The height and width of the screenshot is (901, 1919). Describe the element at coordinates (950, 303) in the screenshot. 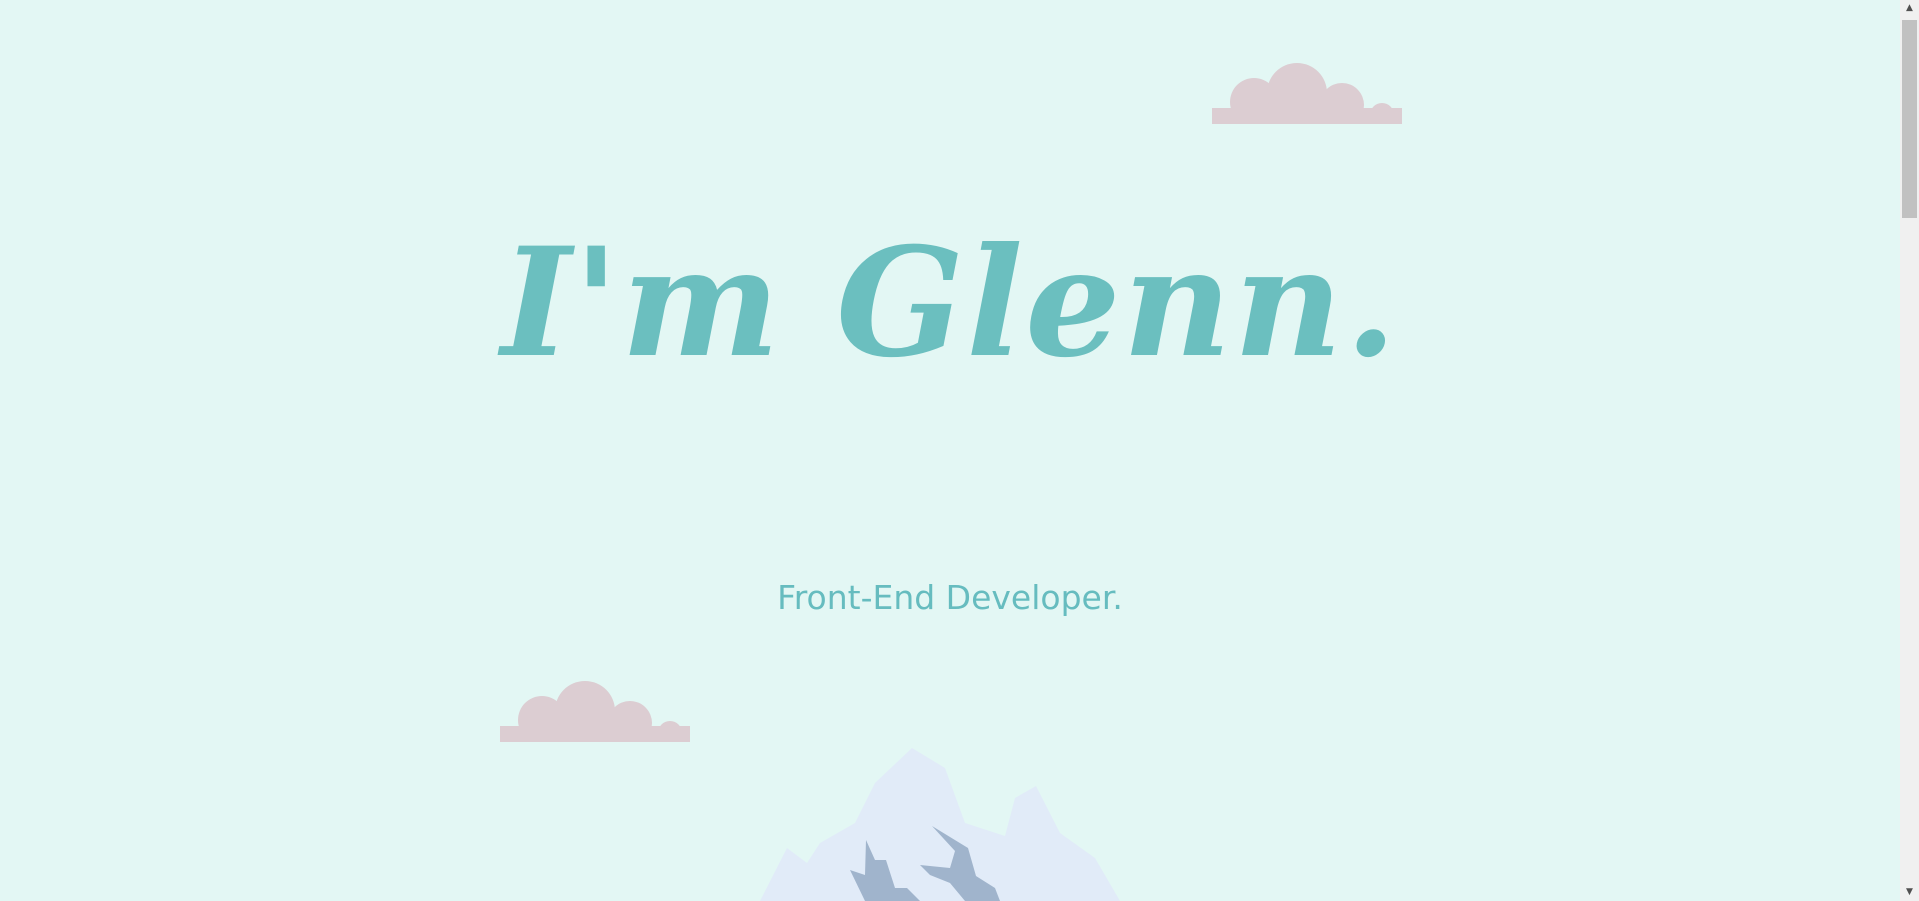

I see `hero-title: I'm Glenn.` at that location.